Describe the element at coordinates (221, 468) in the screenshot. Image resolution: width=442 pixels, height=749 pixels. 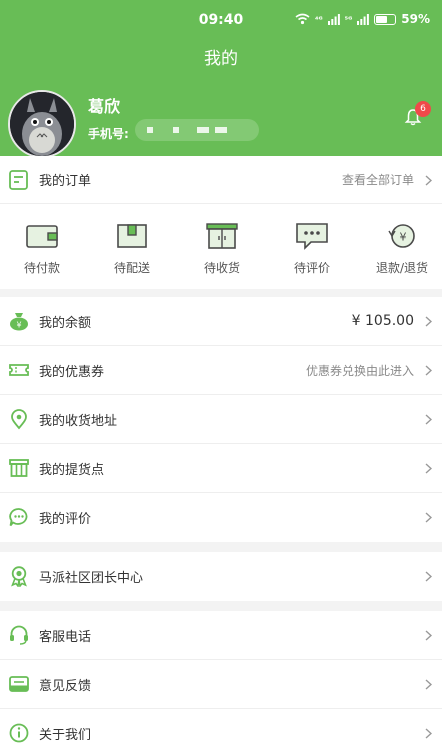
I see `pickup-point-row: 我的提货点` at that location.